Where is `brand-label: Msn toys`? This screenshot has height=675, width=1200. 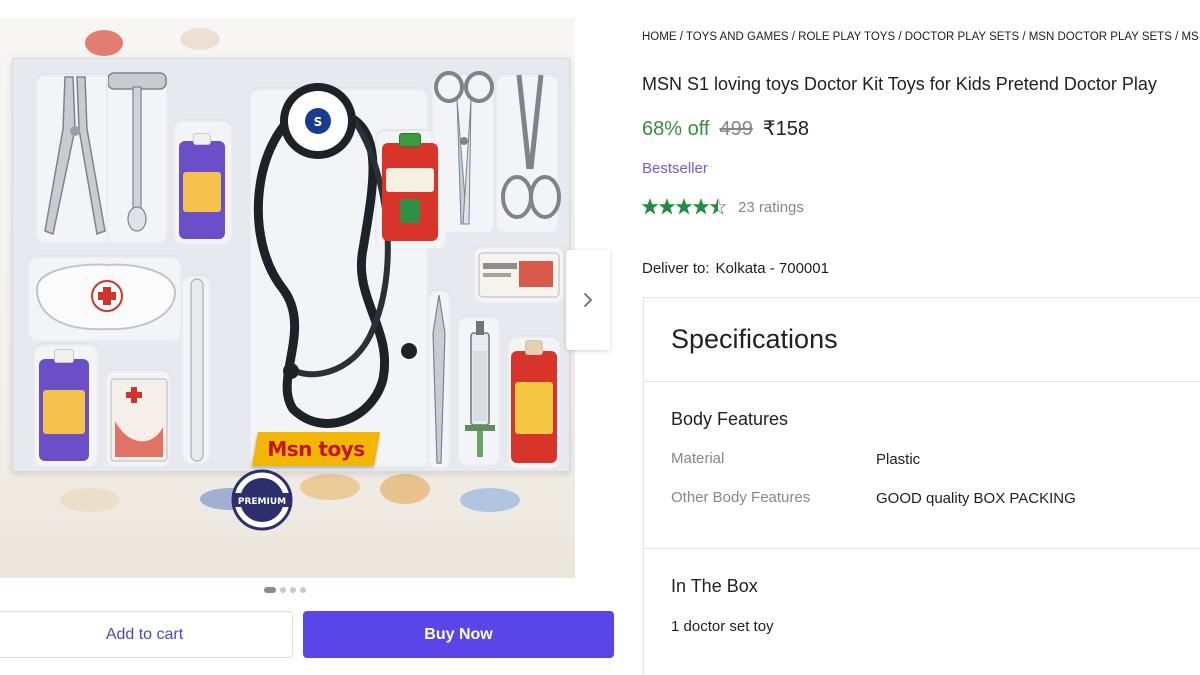 brand-label: Msn toys is located at coordinates (316, 449).